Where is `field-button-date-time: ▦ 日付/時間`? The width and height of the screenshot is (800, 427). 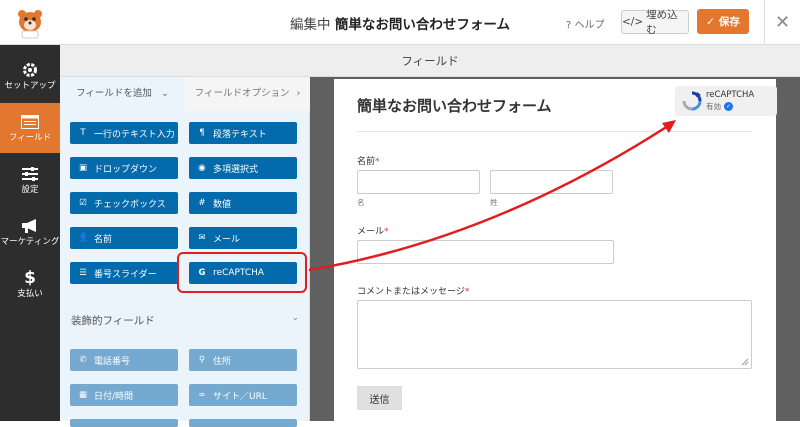
field-button-date-time: ▦ 日付/時間 is located at coordinates (124, 395).